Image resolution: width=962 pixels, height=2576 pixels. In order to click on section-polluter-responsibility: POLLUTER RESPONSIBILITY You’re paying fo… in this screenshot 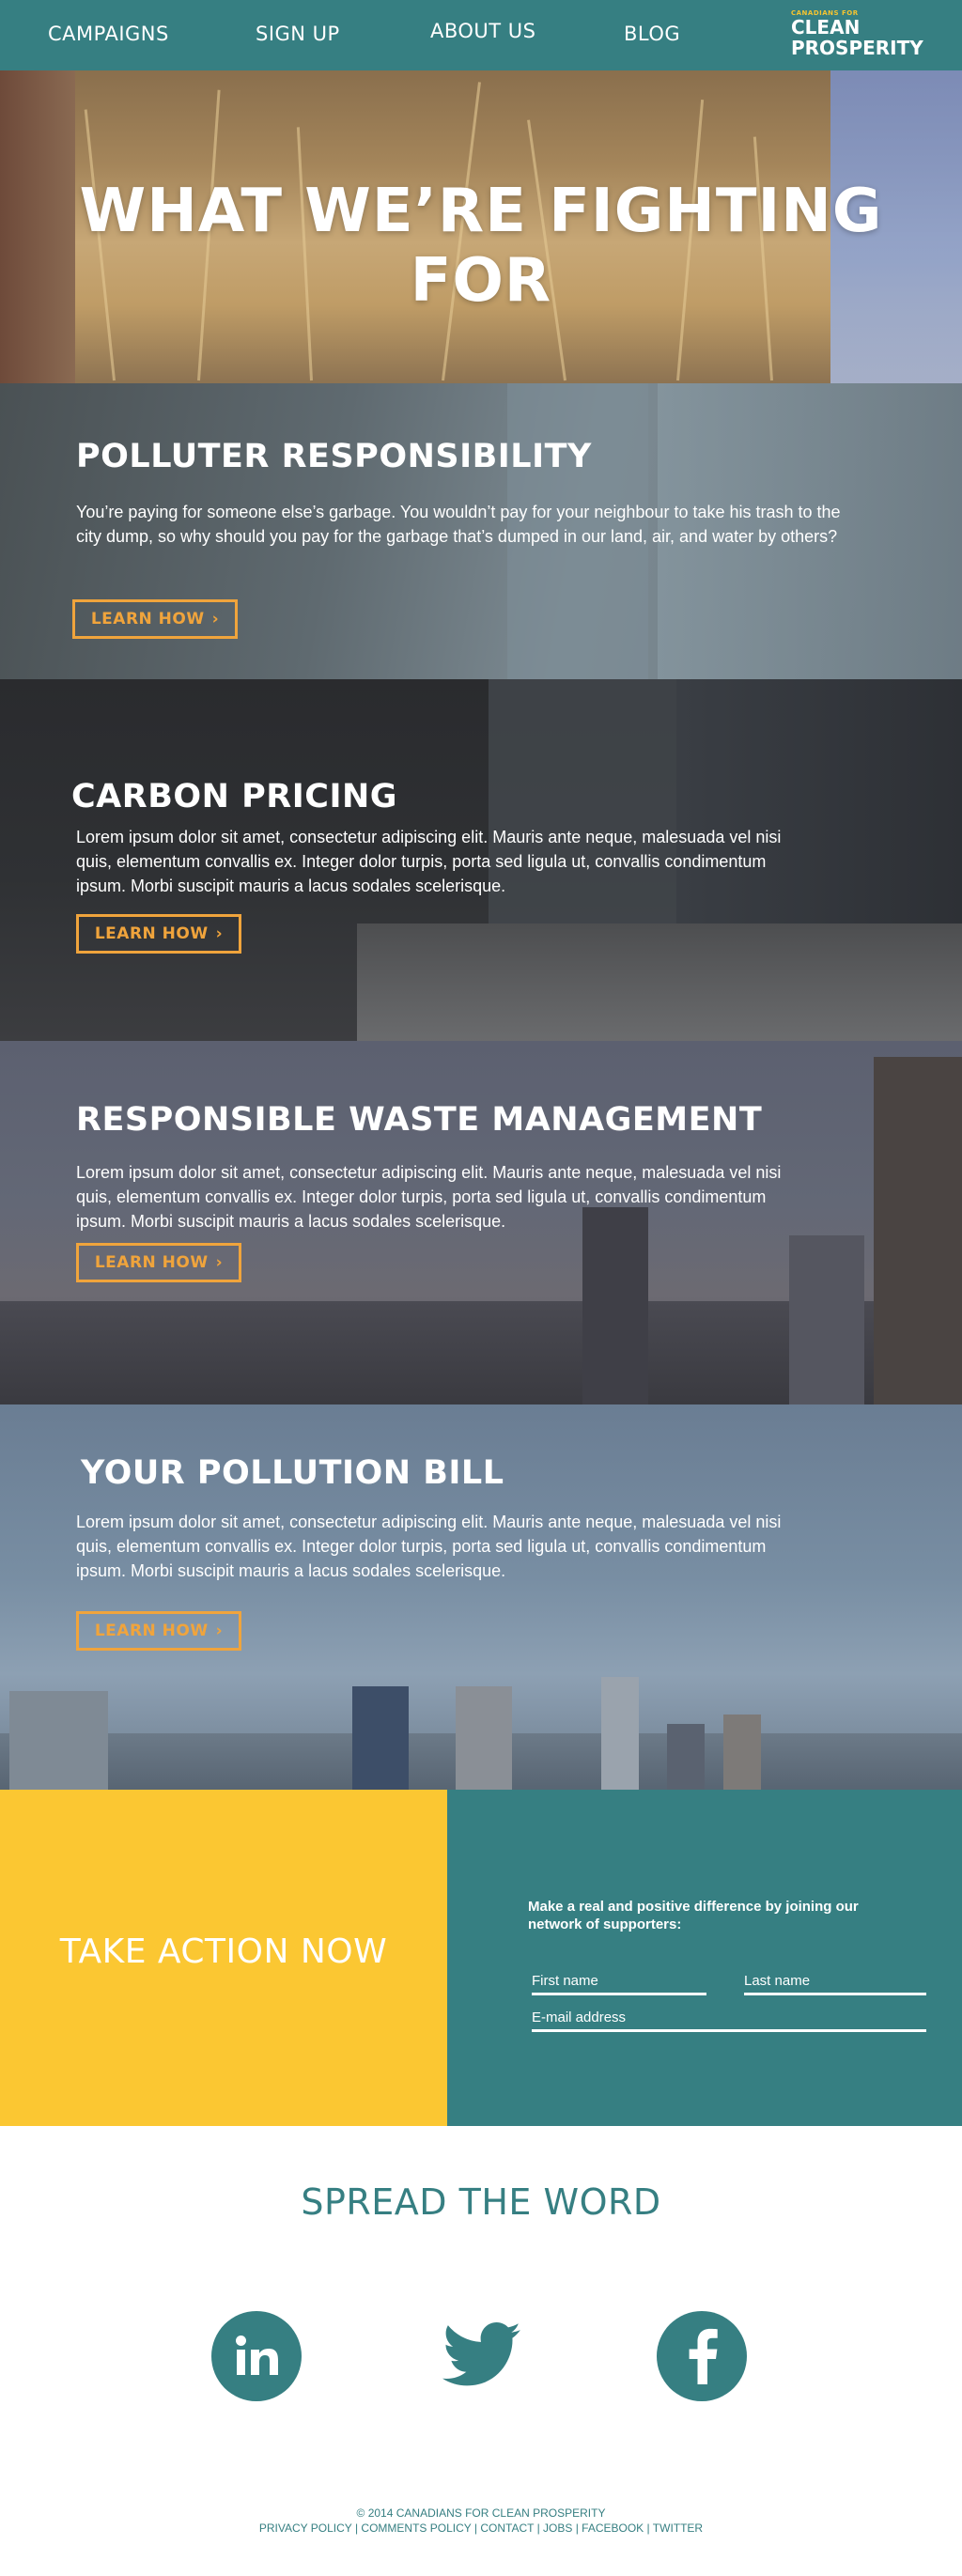, I will do `click(481, 531)`.